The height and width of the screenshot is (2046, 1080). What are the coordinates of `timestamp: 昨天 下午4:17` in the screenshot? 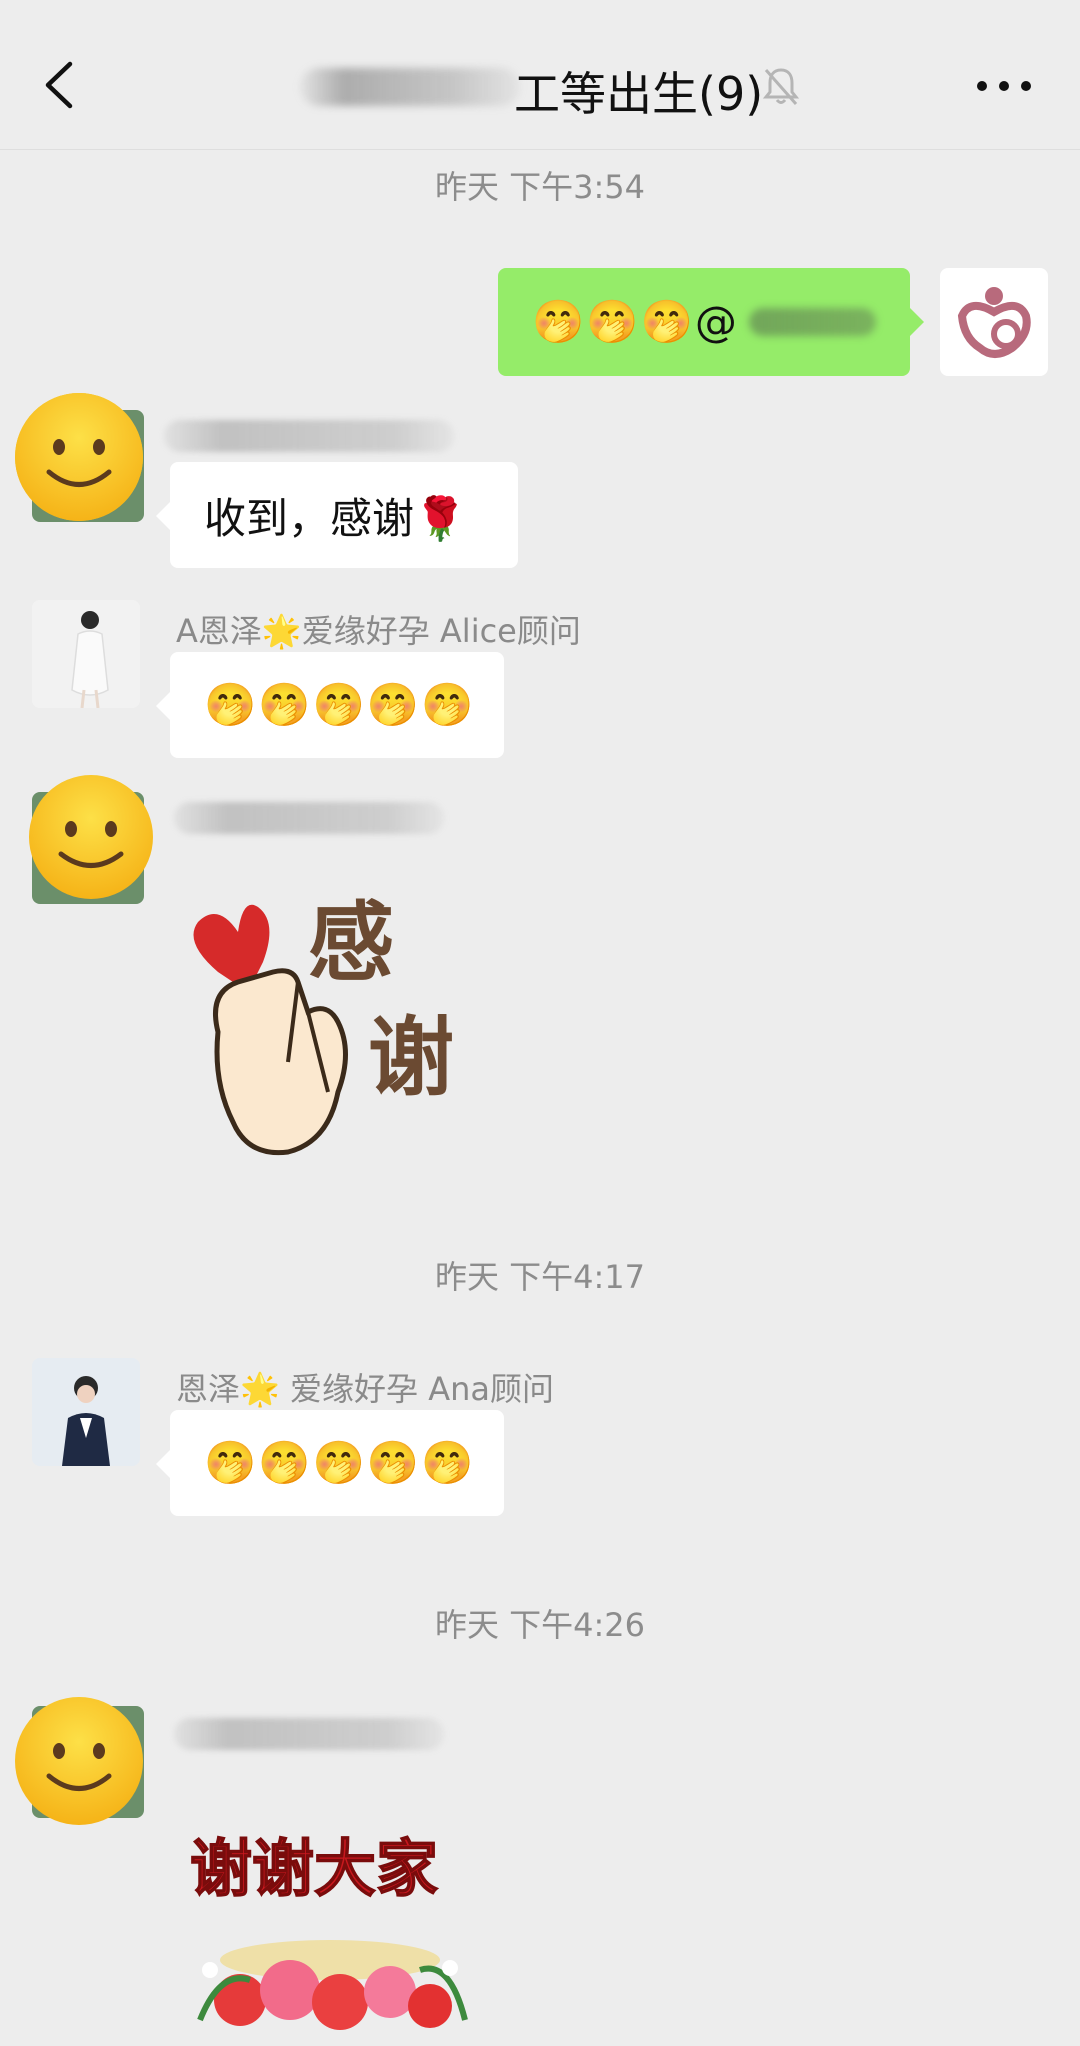 It's located at (540, 1277).